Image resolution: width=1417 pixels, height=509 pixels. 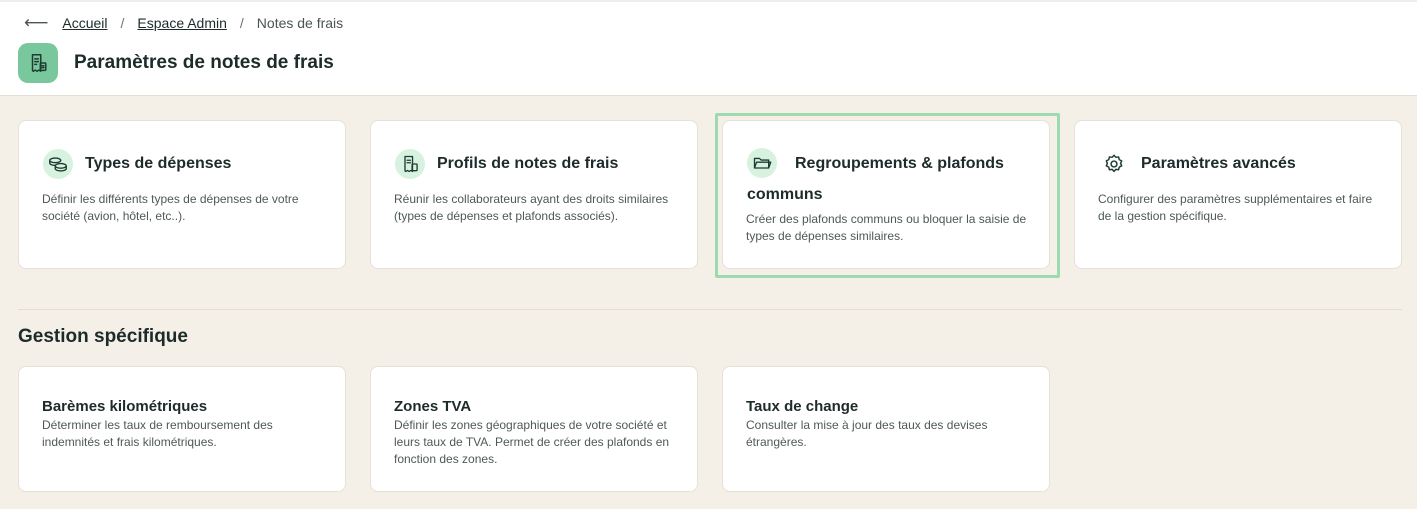 What do you see at coordinates (204, 62) in the screenshot?
I see `page-title: Paramètres de notes de frais` at bounding box center [204, 62].